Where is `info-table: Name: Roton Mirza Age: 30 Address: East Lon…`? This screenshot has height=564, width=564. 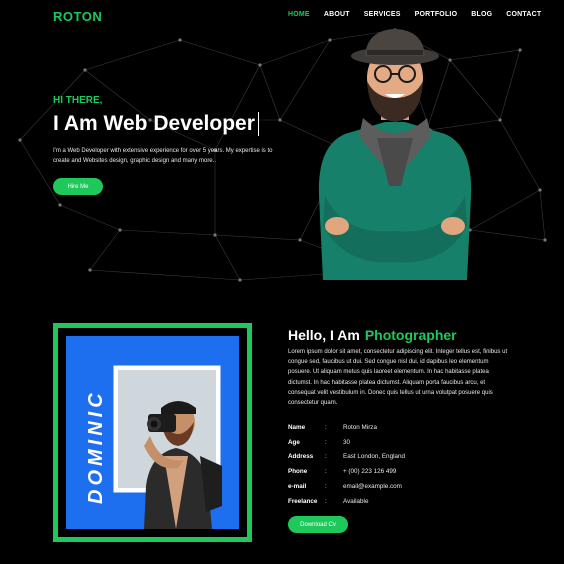 info-table: Name: Roton Mirza Age: 30 Address: East Lon… is located at coordinates (346, 464).